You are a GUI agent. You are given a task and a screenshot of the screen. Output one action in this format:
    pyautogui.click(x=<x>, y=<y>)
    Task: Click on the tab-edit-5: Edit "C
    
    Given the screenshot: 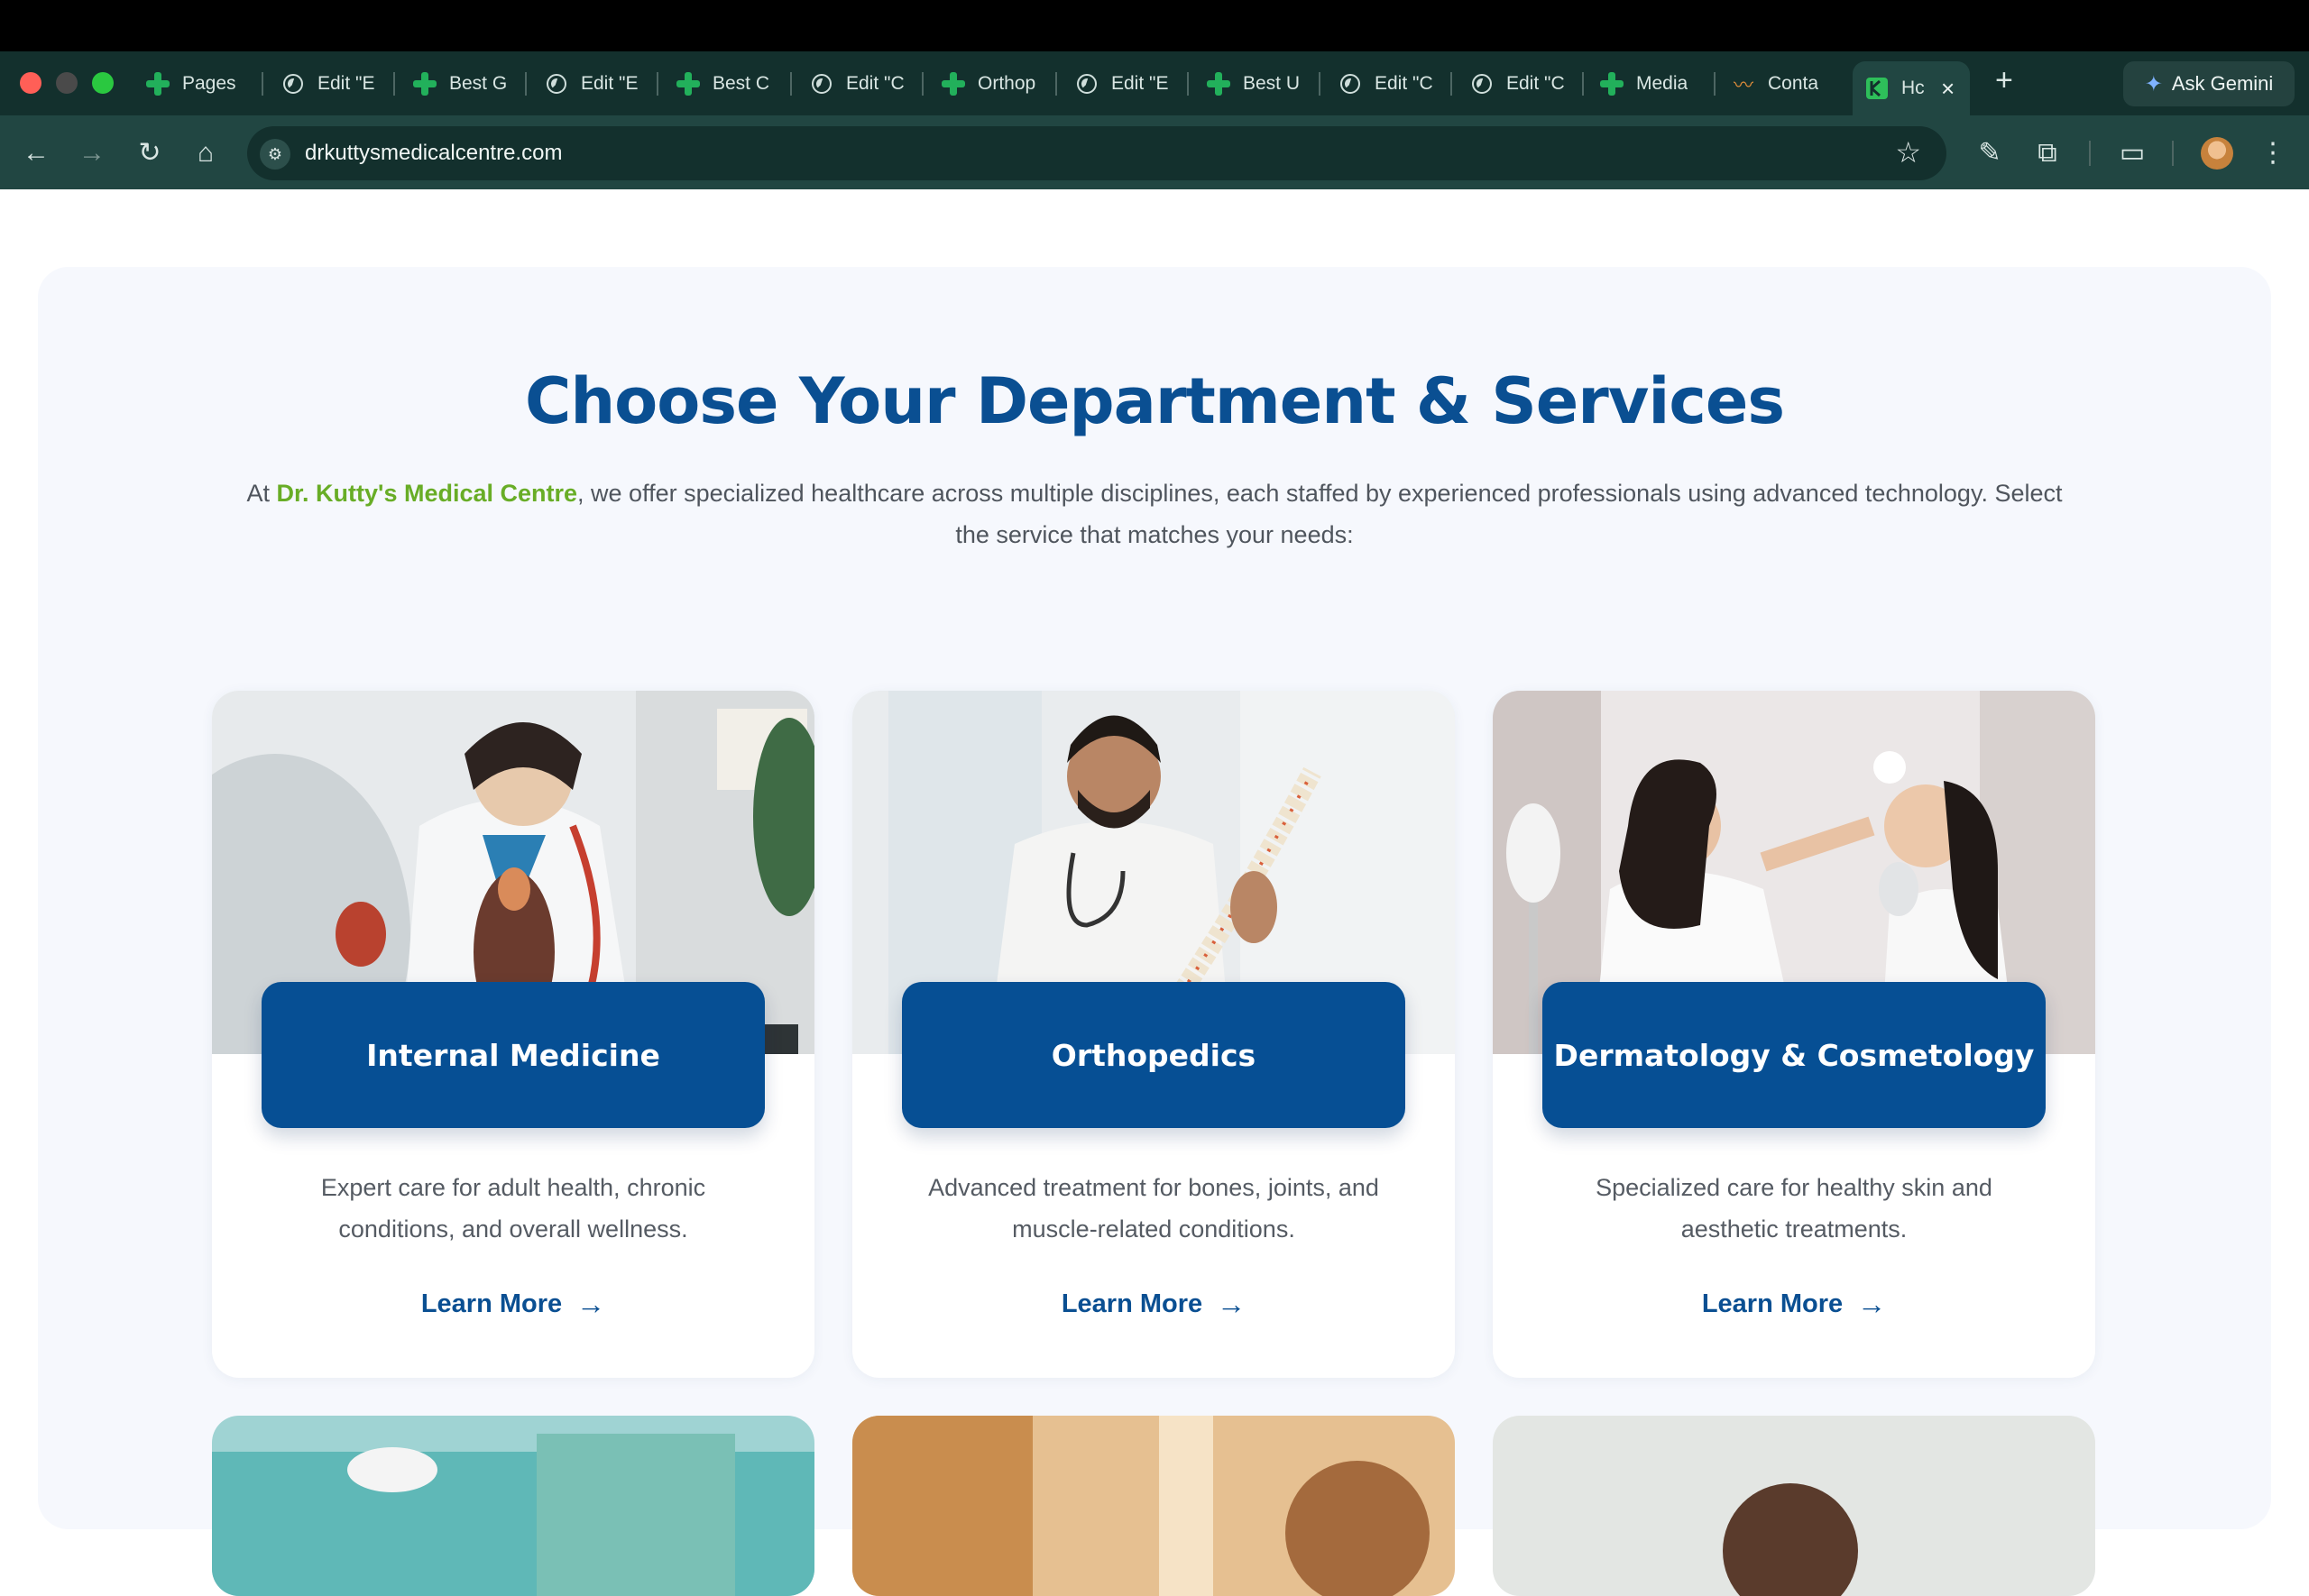 What is the action you would take?
    pyautogui.click(x=1388, y=83)
    